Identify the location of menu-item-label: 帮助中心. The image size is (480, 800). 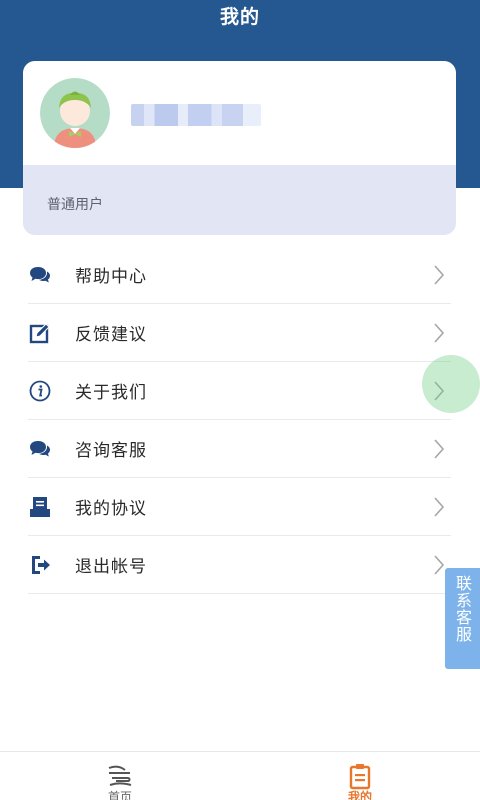
(111, 277).